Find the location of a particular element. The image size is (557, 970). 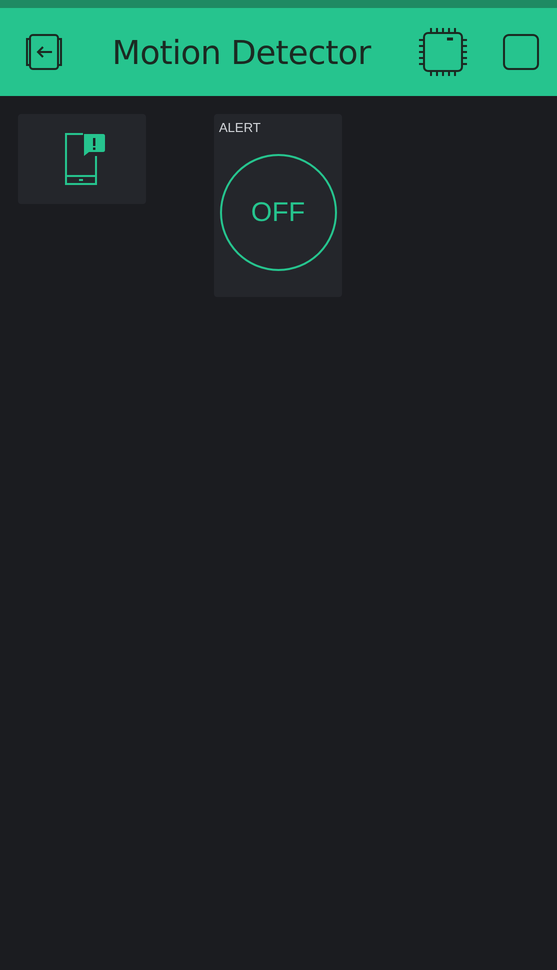

phone-alert-icon is located at coordinates (85, 159).